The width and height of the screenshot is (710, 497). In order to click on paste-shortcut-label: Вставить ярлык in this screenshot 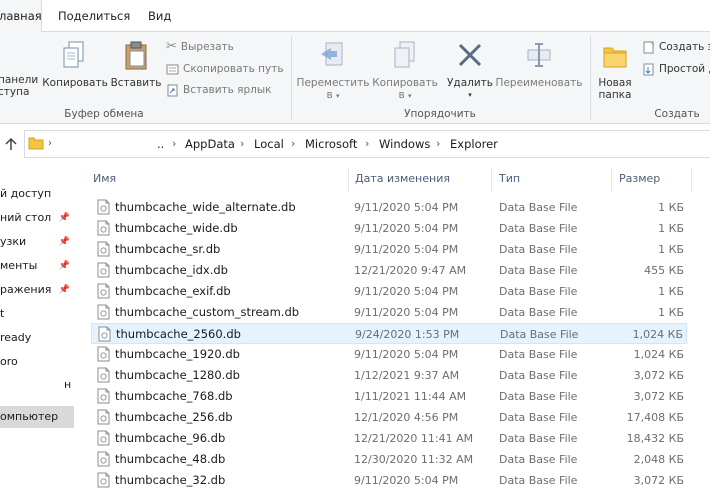, I will do `click(227, 90)`.